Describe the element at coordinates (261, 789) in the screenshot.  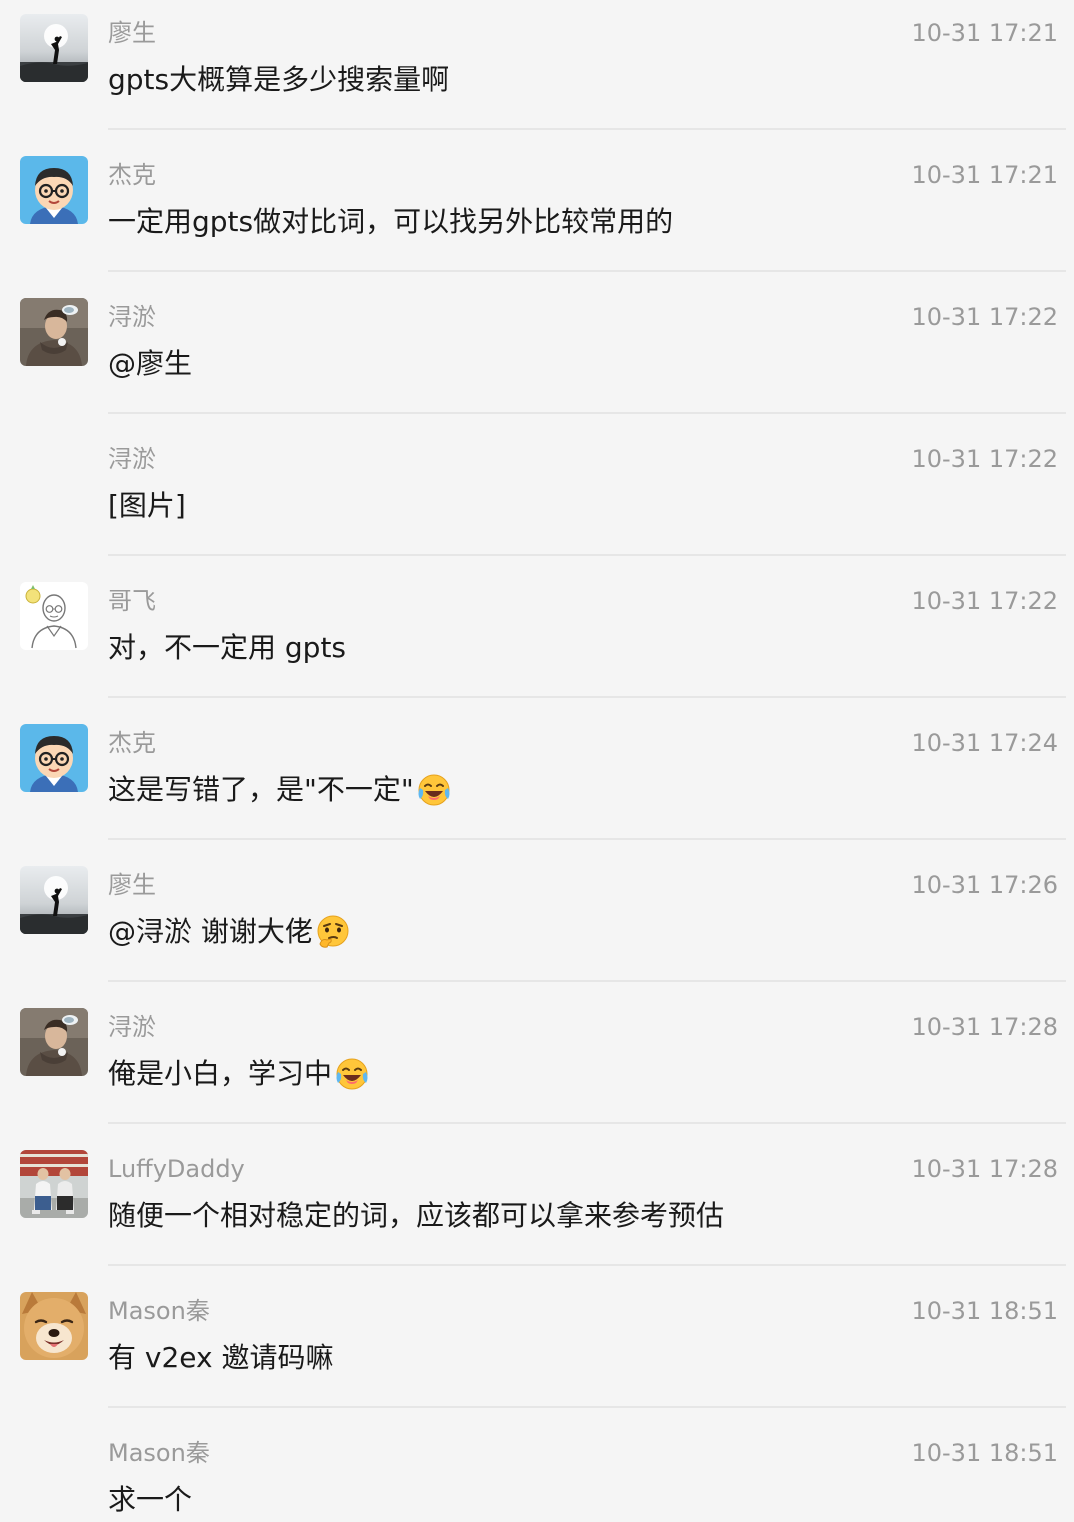
I see `message-text-content: 这是写错了，是"不一定"` at that location.